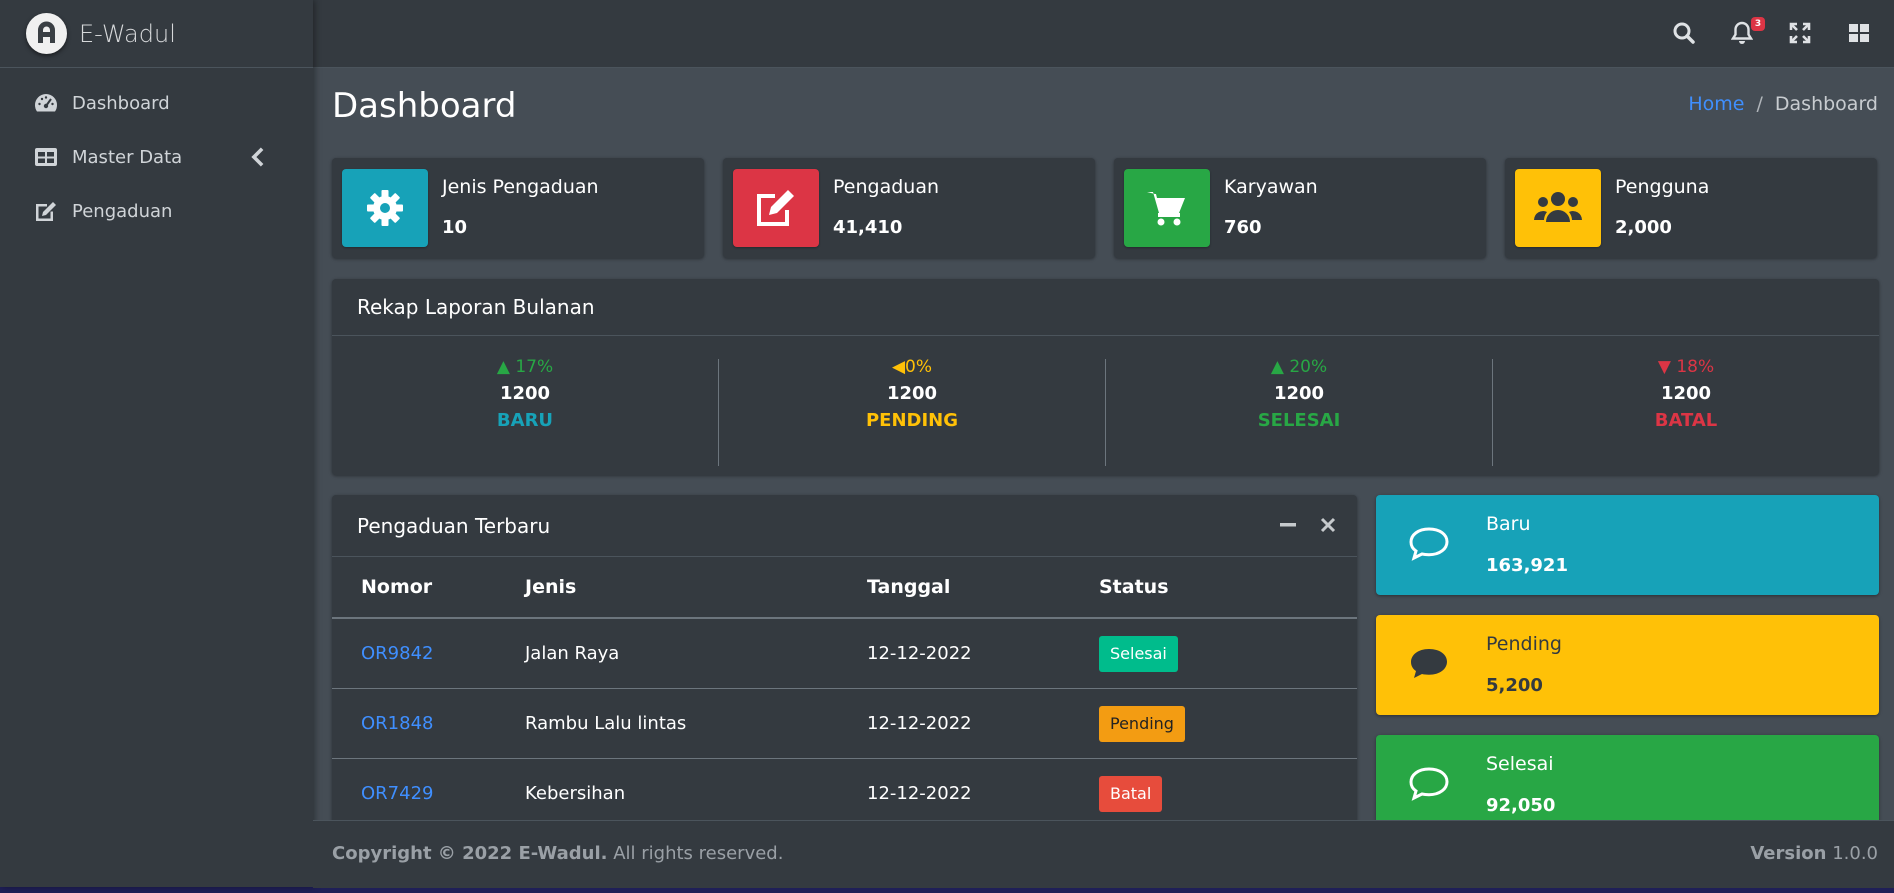 This screenshot has height=893, width=1894. I want to click on status-box-baru: Baru 163,921, so click(1627, 545).